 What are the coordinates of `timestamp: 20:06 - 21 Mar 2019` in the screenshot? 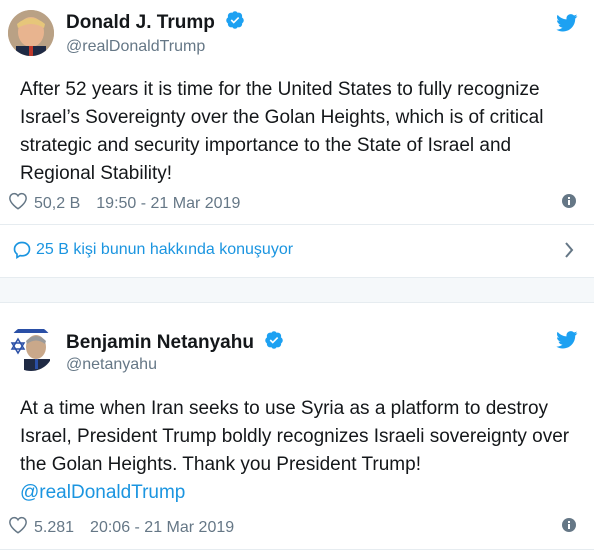 It's located at (162, 528).